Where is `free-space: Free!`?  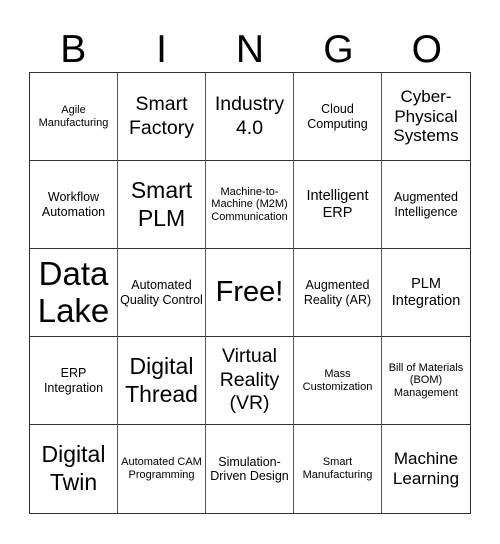
free-space: Free! is located at coordinates (250, 293).